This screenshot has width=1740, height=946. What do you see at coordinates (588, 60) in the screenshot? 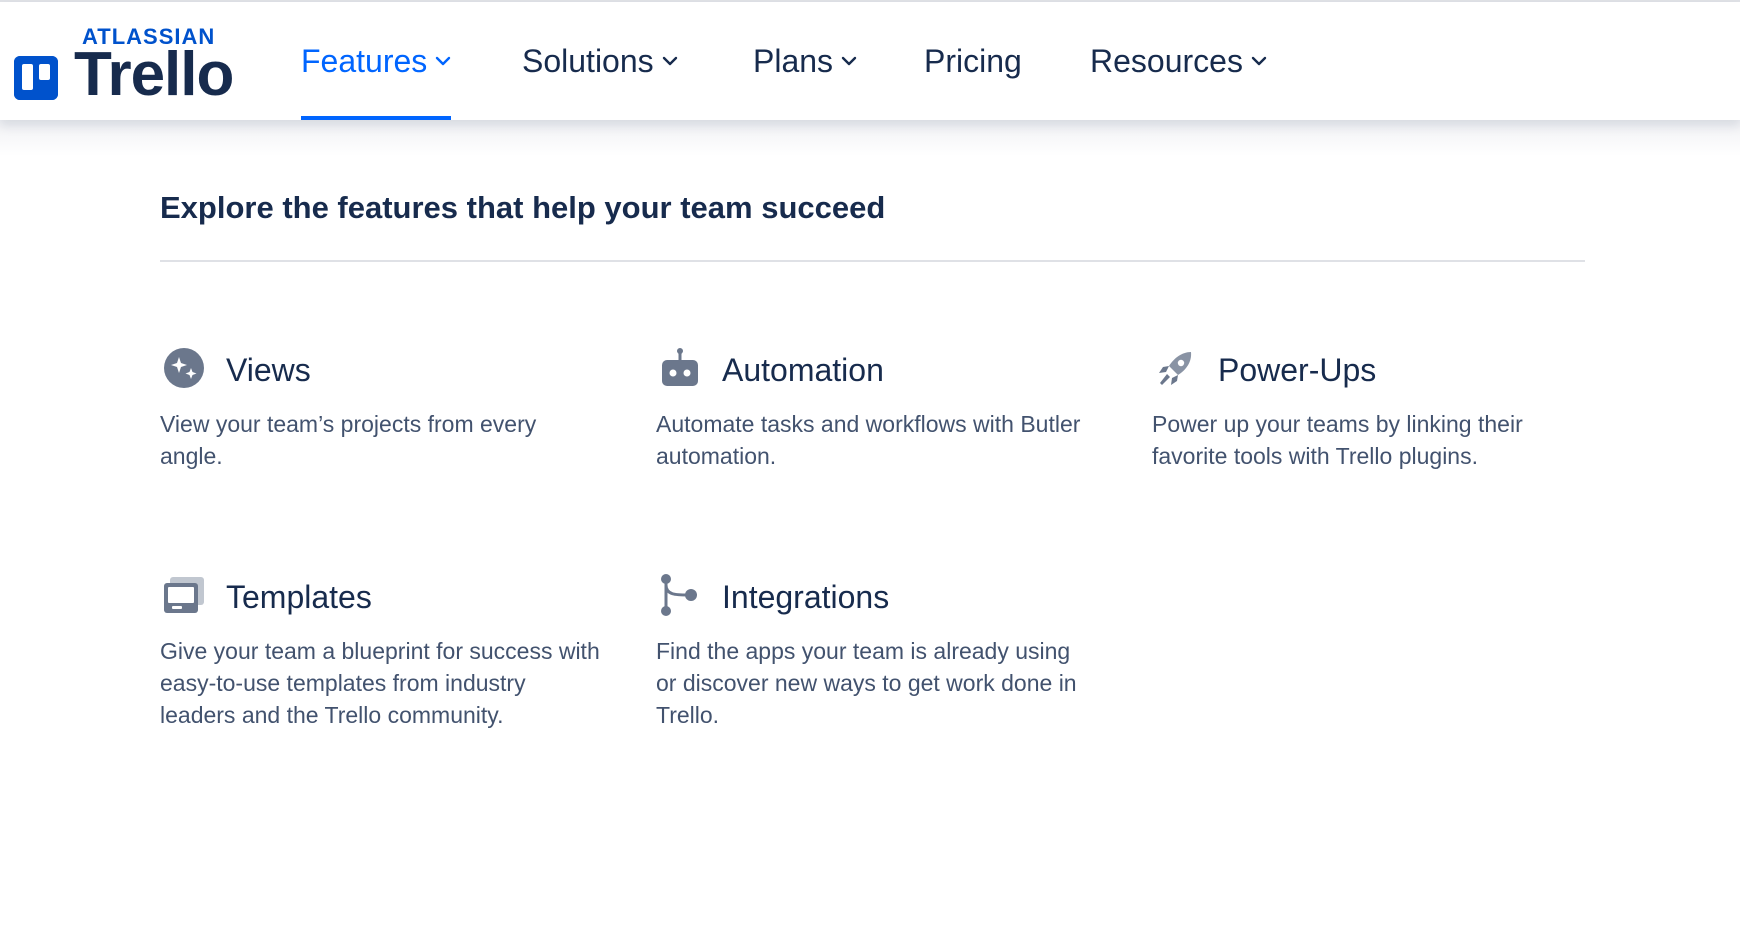
I see `nav-solutions-label: Solutions` at bounding box center [588, 60].